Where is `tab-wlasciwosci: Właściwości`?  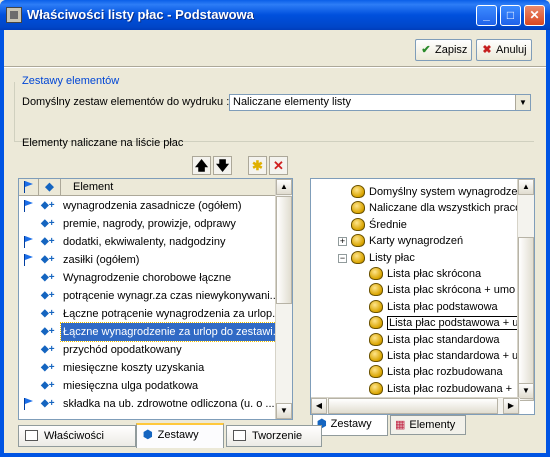
tab-wlasciwosci: Właściwości is located at coordinates (77, 436).